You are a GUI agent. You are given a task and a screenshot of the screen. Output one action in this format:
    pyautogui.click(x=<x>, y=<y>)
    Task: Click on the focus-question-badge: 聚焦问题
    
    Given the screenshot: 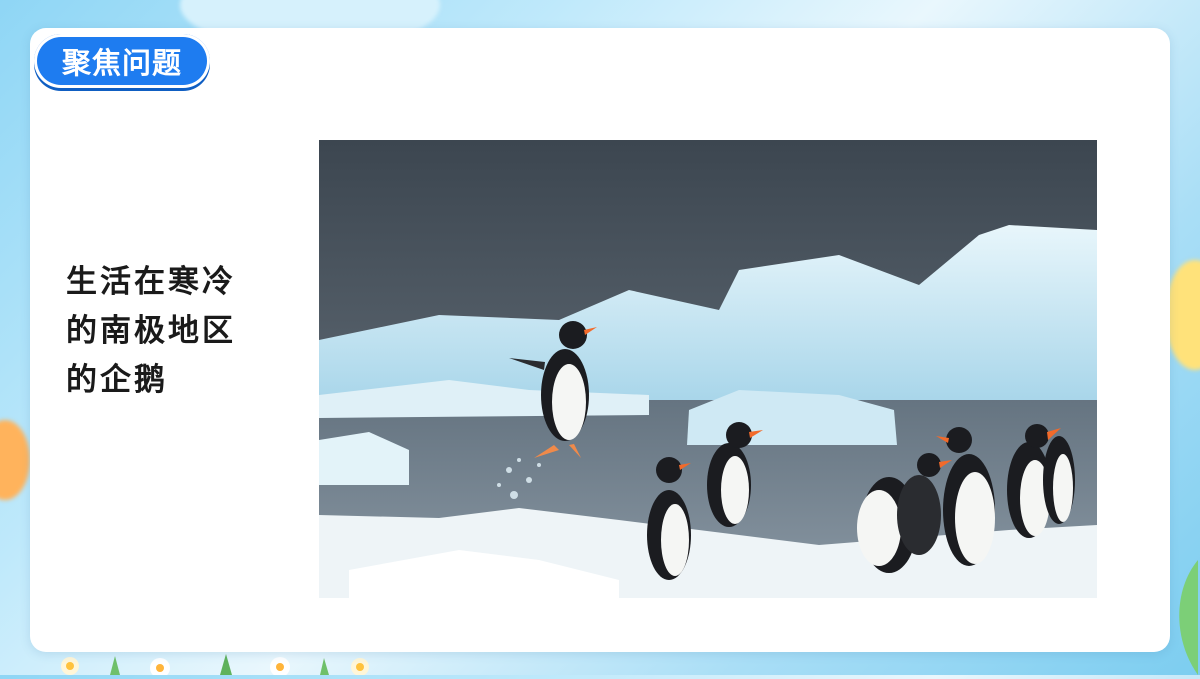 What is the action you would take?
    pyautogui.click(x=122, y=61)
    